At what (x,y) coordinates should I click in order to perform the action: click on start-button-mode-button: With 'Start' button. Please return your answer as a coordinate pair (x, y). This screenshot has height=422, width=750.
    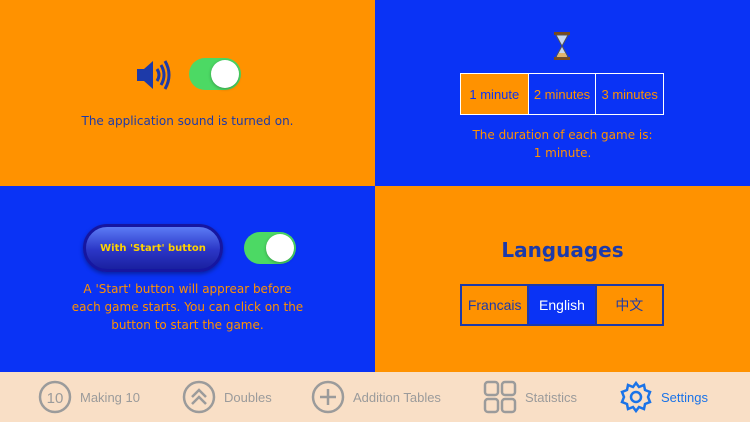
    Looking at the image, I should click on (153, 248).